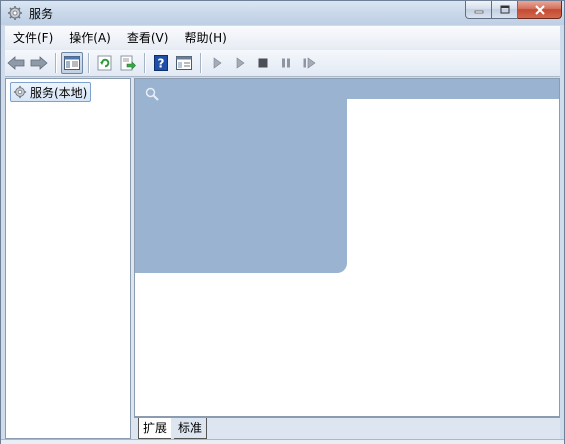 This screenshot has height=444, width=565. Describe the element at coordinates (59, 92) in the screenshot. I see `tree-node-label: 服务(本地)` at that location.